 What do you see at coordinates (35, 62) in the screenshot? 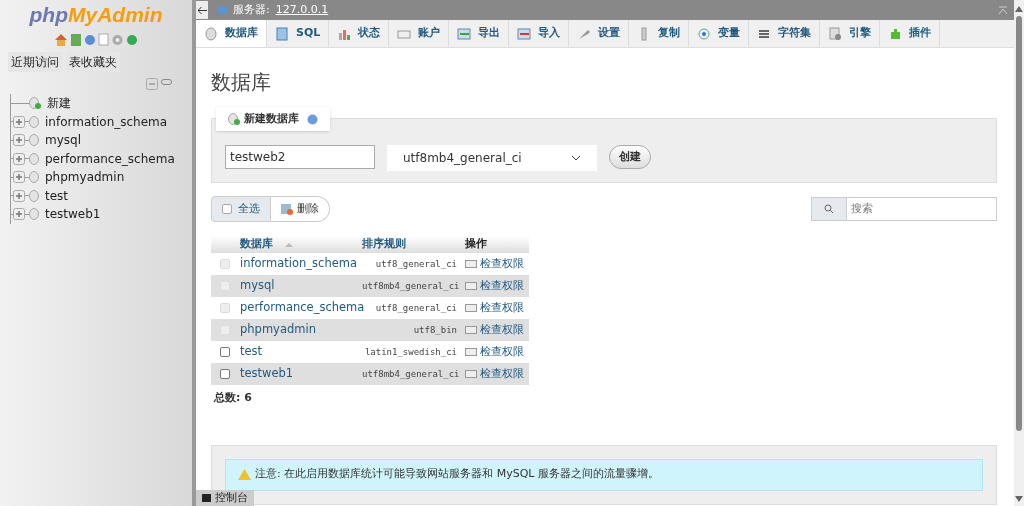
I see `sidebar-tab: 近期访问` at bounding box center [35, 62].